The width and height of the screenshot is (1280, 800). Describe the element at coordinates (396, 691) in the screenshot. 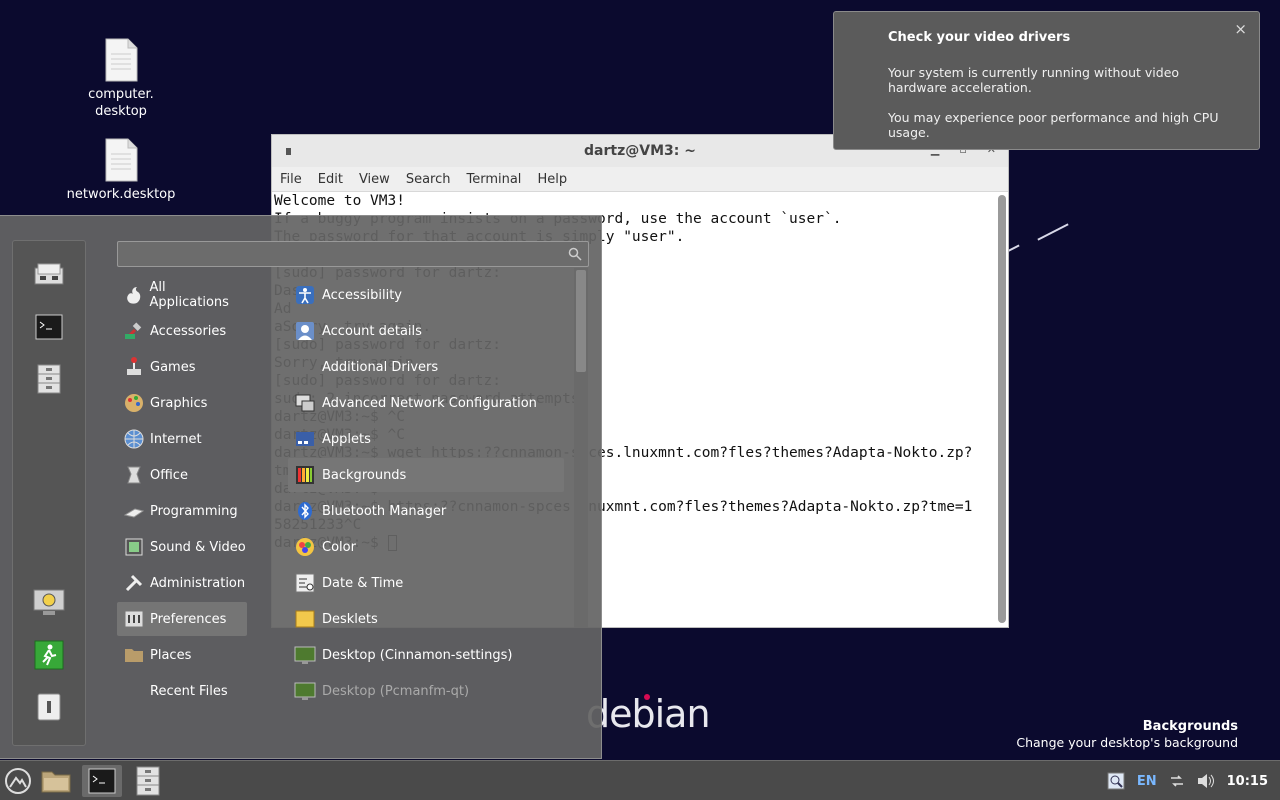

I see `app-item-label: Desktop (Pcmanfm-qt)` at that location.